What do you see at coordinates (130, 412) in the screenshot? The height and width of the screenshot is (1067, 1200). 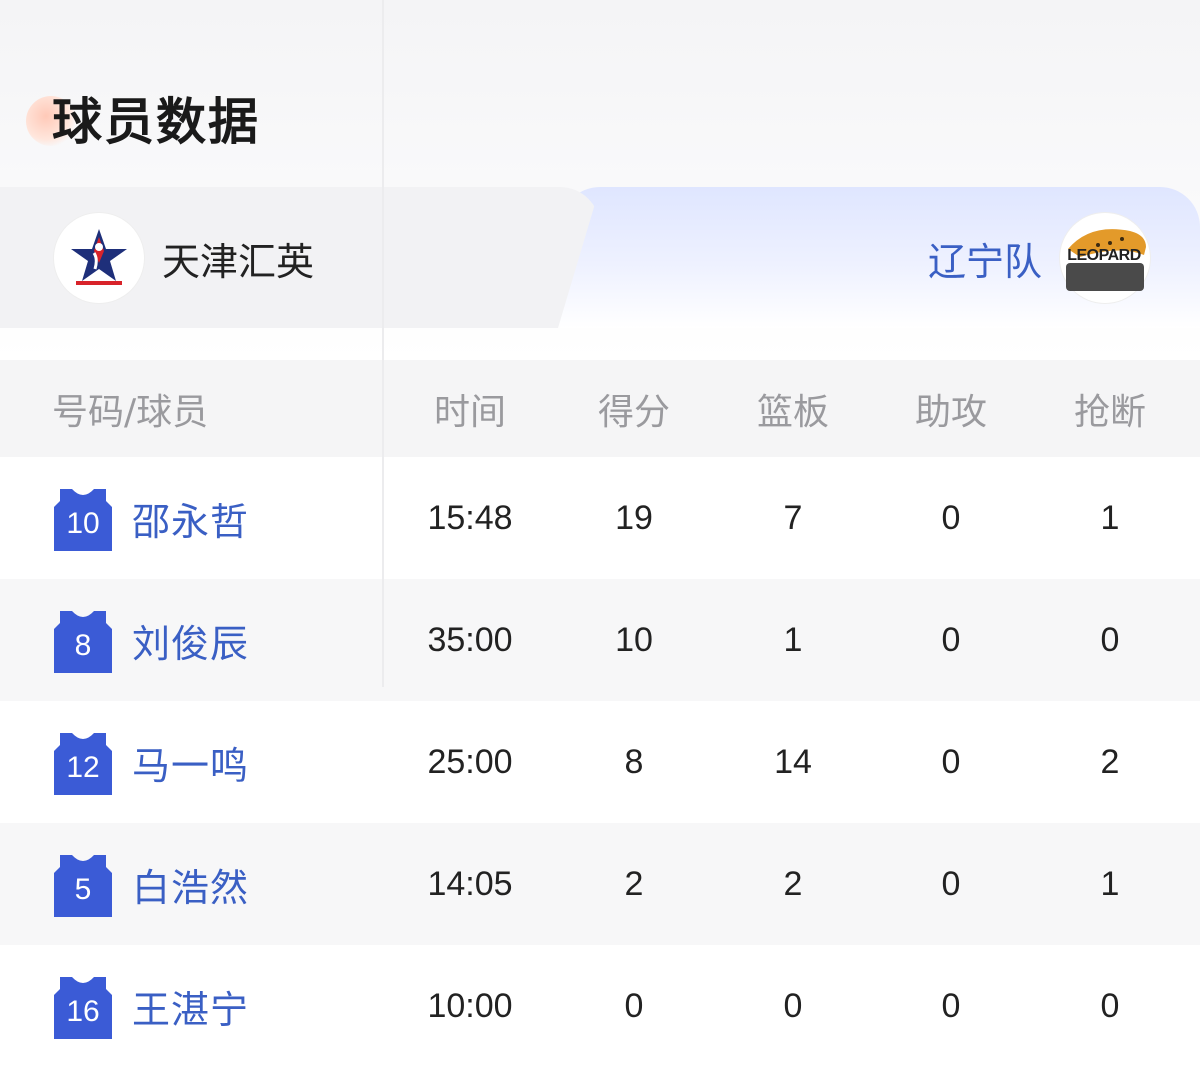 I see `header-player: 号码/球员` at bounding box center [130, 412].